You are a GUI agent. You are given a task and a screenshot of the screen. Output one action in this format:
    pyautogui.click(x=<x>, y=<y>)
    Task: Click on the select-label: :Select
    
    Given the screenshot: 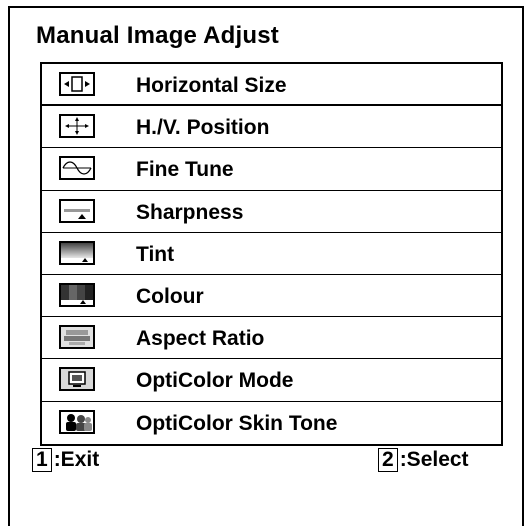 What is the action you would take?
    pyautogui.click(x=434, y=459)
    